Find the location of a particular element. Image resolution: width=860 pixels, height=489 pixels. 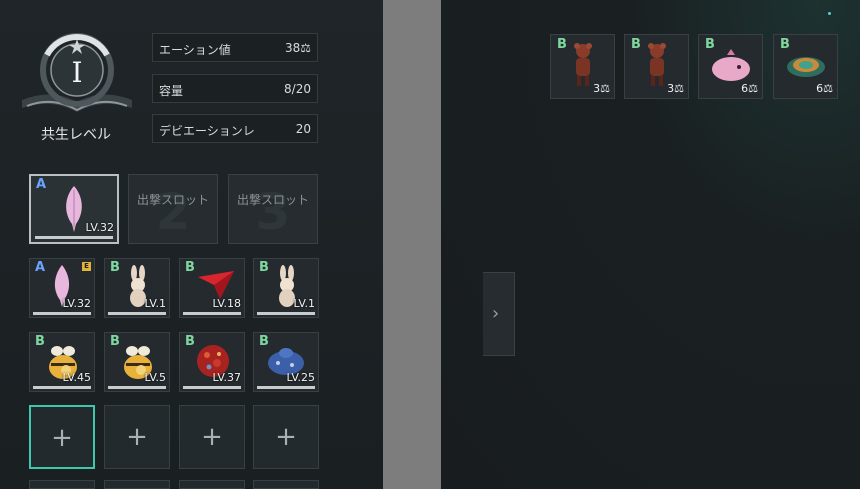

deviant-card: B LV.25 is located at coordinates (286, 362).